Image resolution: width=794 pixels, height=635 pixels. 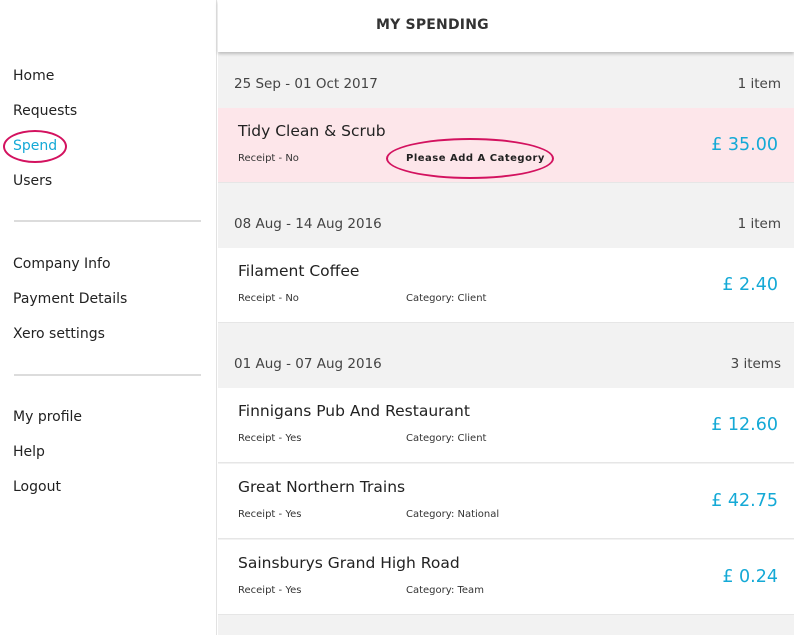 I want to click on week-date-range: 08 Aug - 14 Aug 2016, so click(x=308, y=224).